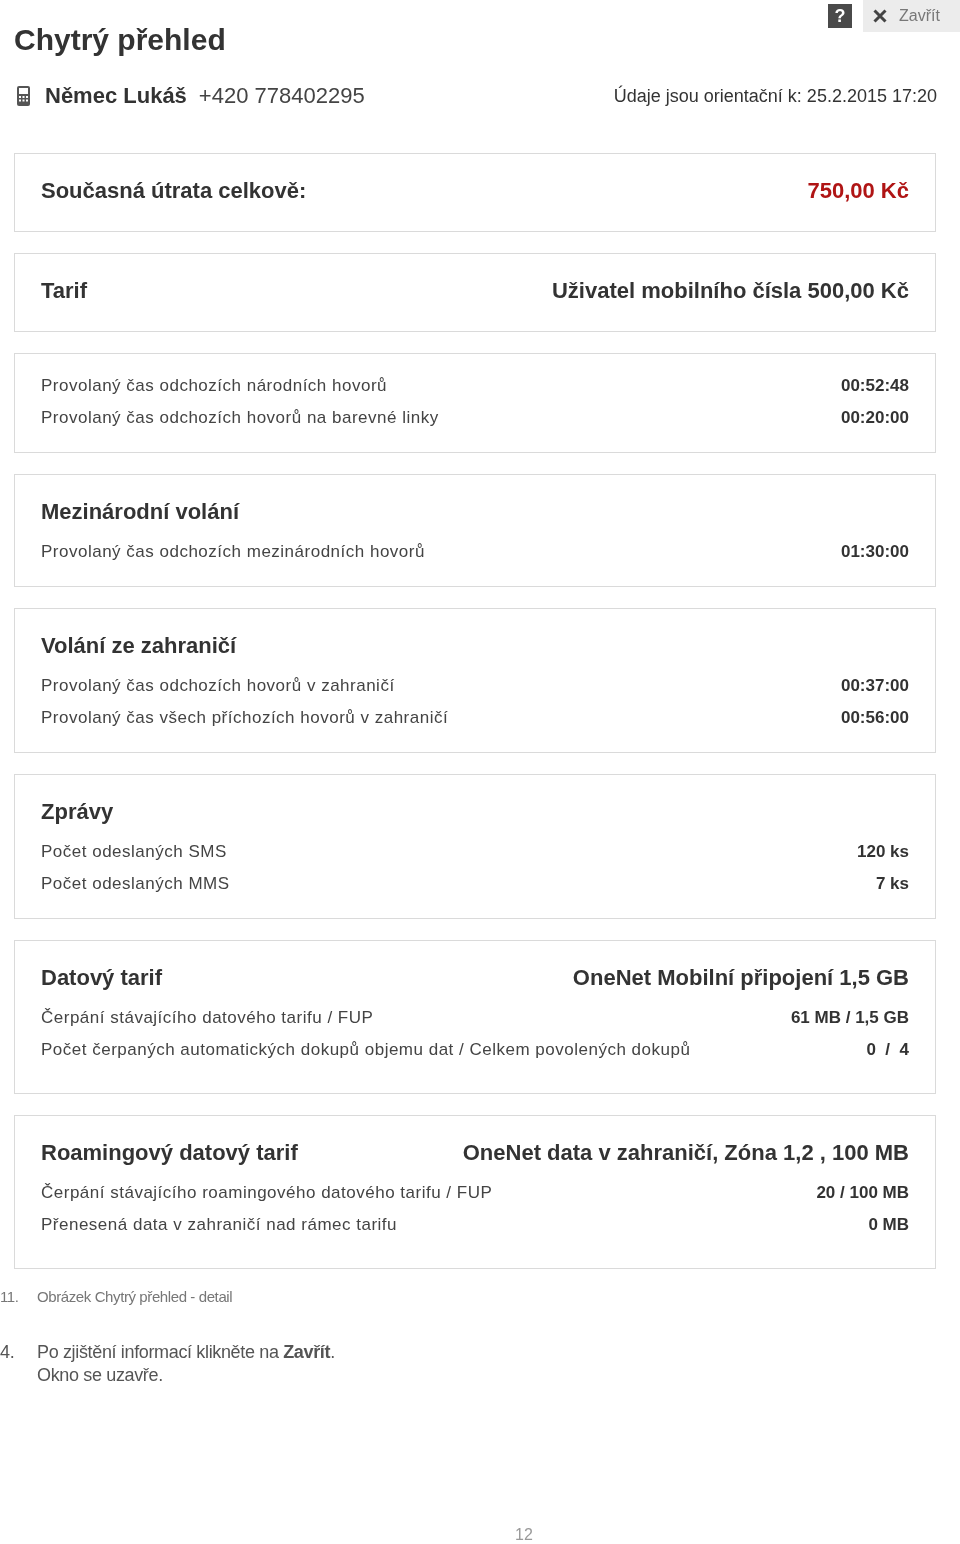 Image resolution: width=960 pixels, height=1544 pixels. Describe the element at coordinates (281, 96) in the screenshot. I see `phone-number: +420 778402295` at that location.